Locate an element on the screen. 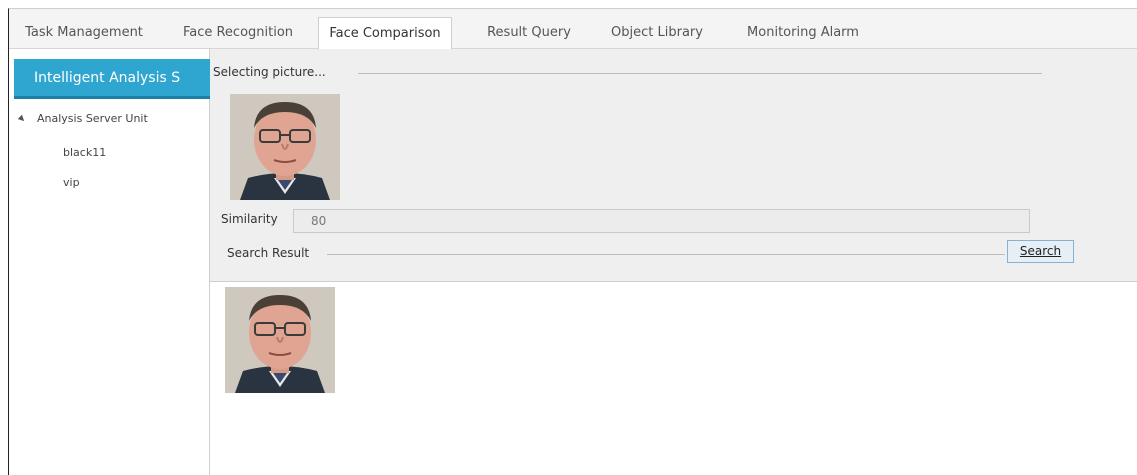  tree-node-vip: vip is located at coordinates (71, 183).